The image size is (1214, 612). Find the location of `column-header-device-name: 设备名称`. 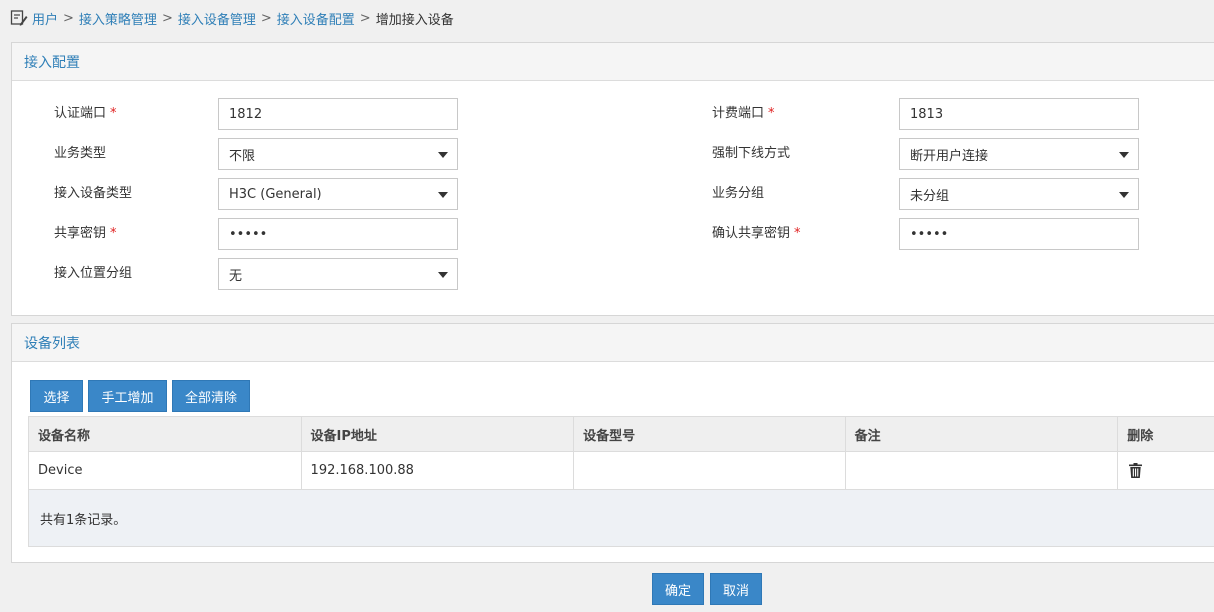

column-header-device-name: 设备名称 is located at coordinates (165, 434).